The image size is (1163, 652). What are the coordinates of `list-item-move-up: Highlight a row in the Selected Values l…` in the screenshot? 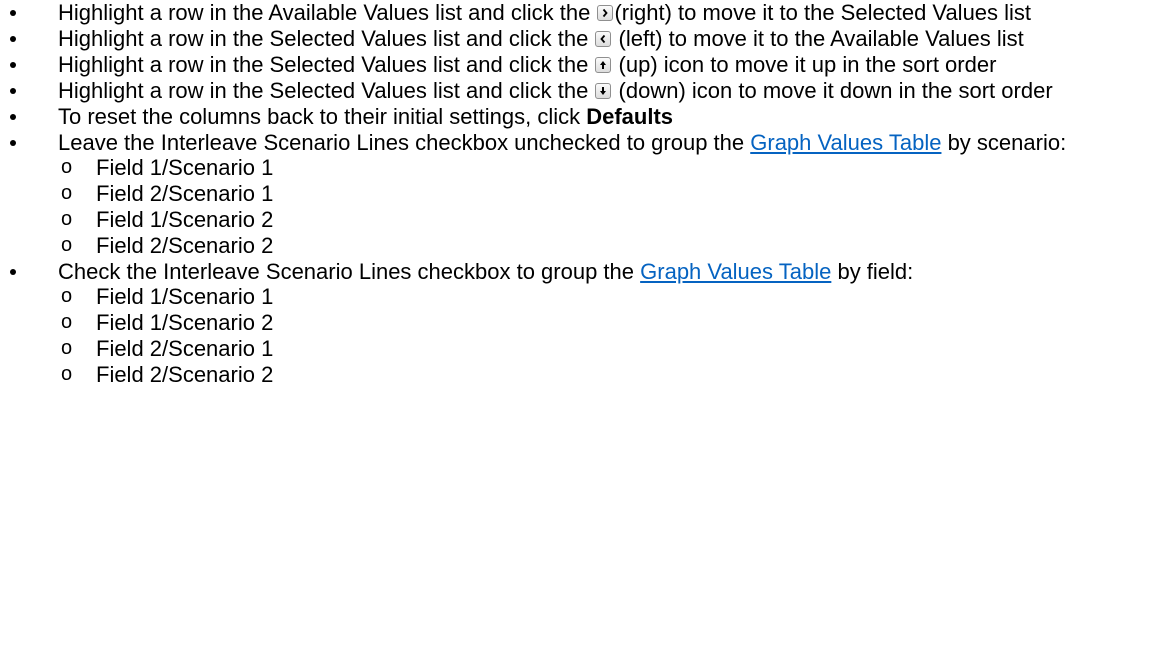 It's located at (549, 64).